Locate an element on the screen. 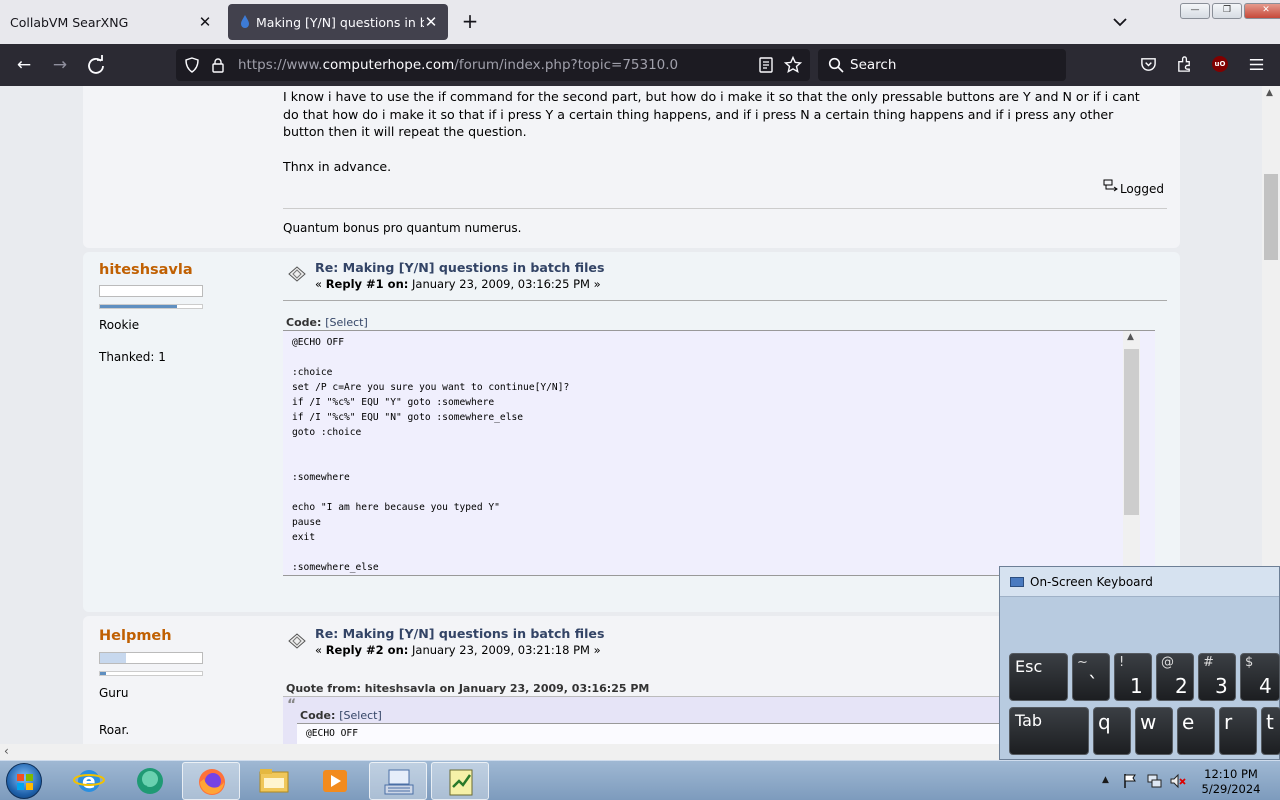 This screenshot has width=1280, height=800. start-button is located at coordinates (24, 781).